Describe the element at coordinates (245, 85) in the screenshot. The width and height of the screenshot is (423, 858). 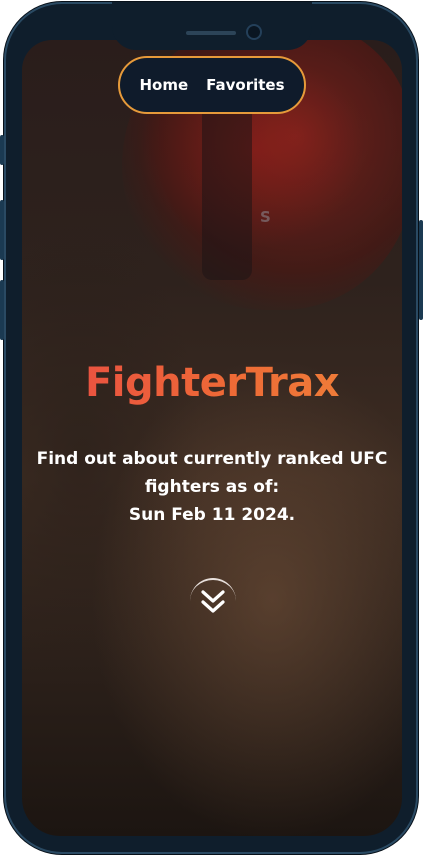
I see `nav-favorites-link: Favorites` at that location.